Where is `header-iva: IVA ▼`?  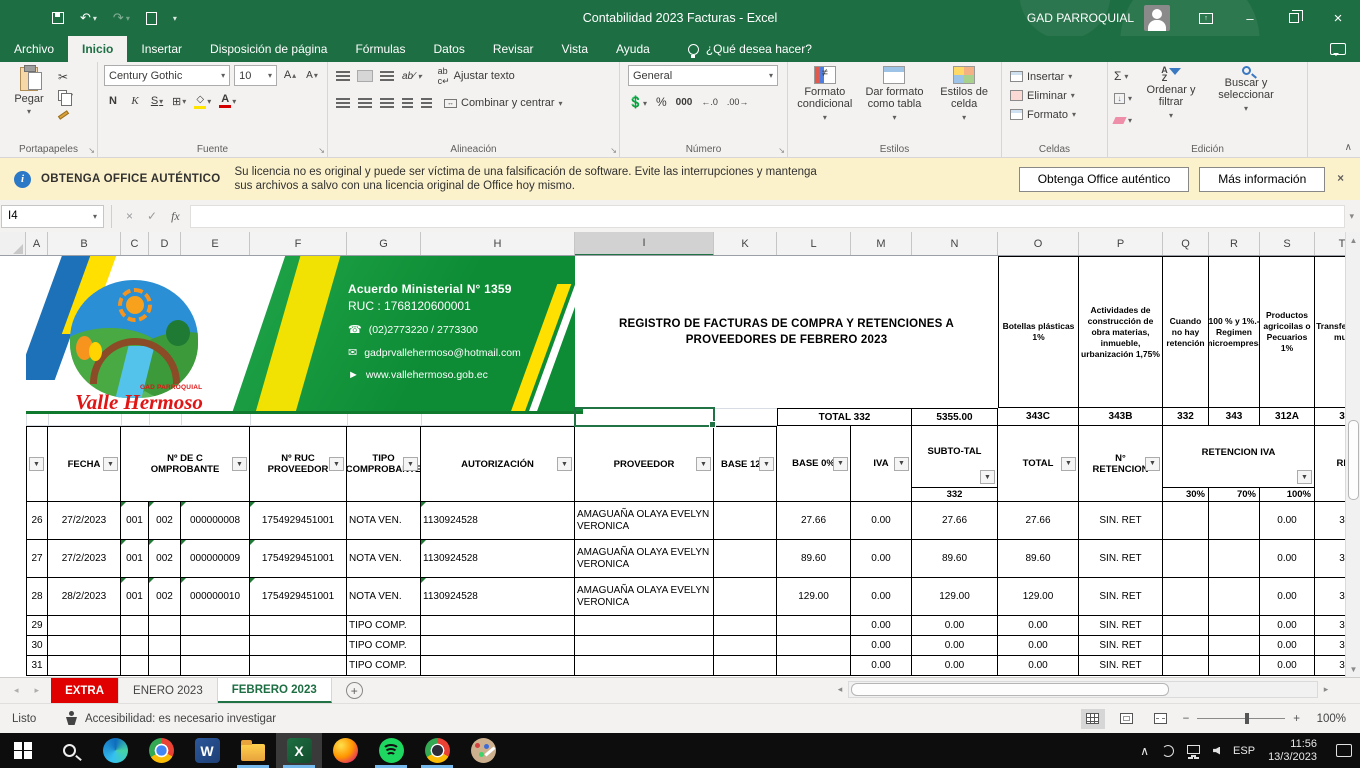 header-iva: IVA ▼ is located at coordinates (881, 464).